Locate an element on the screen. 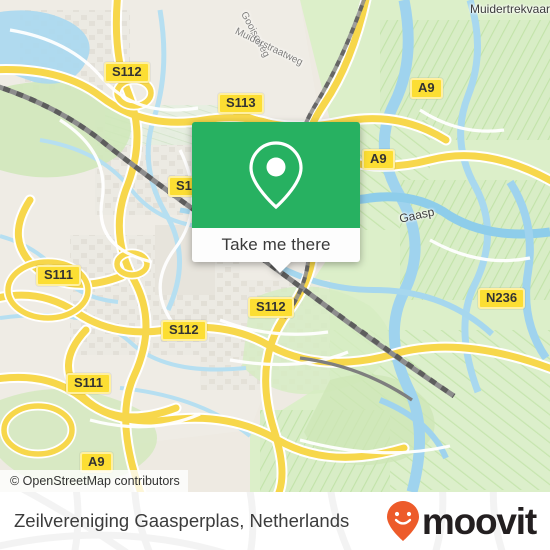 The width and height of the screenshot is (550, 550). moovit-logo: moovit is located at coordinates (461, 521).